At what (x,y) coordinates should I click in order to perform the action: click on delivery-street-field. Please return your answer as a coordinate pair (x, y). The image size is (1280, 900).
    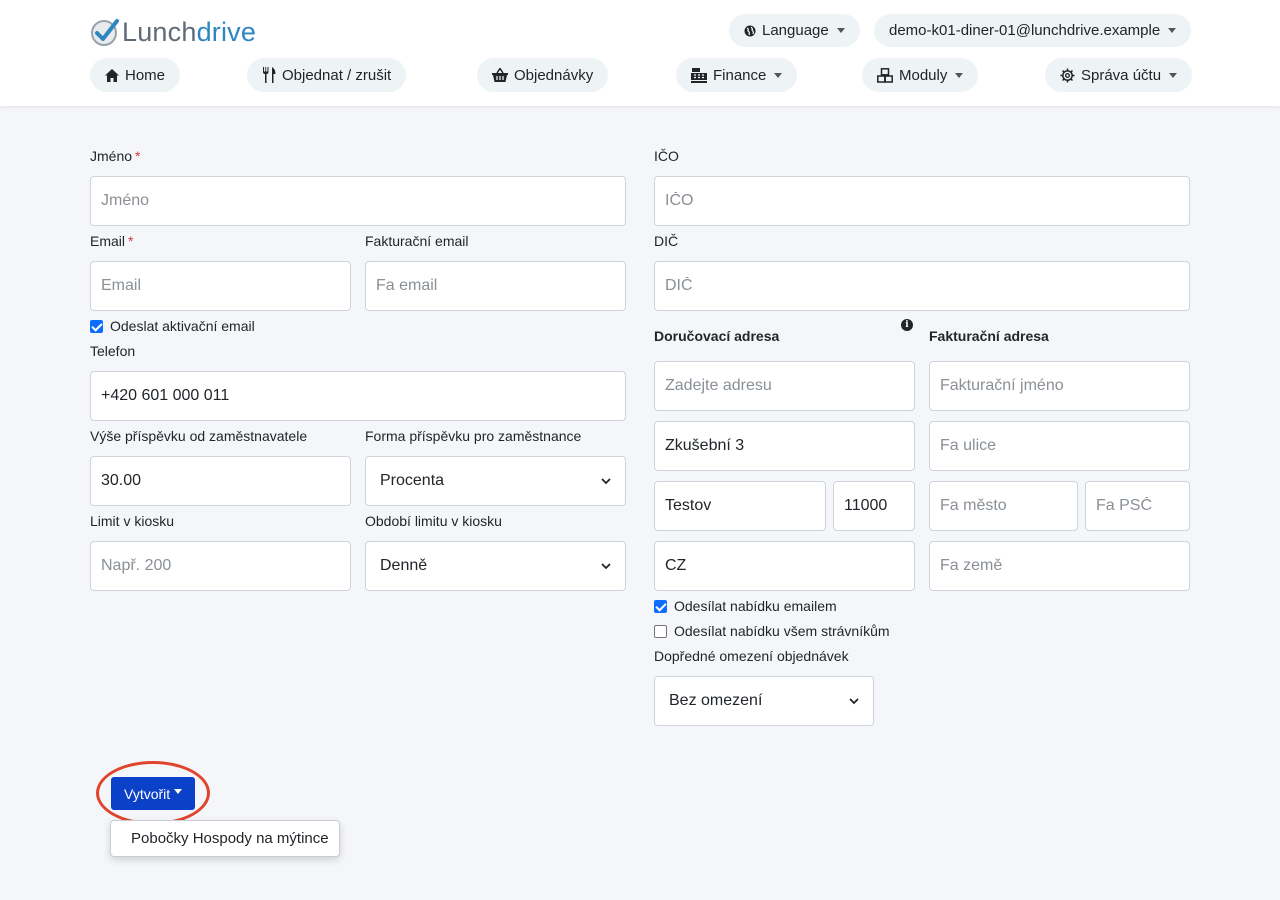
    Looking at the image, I should click on (784, 446).